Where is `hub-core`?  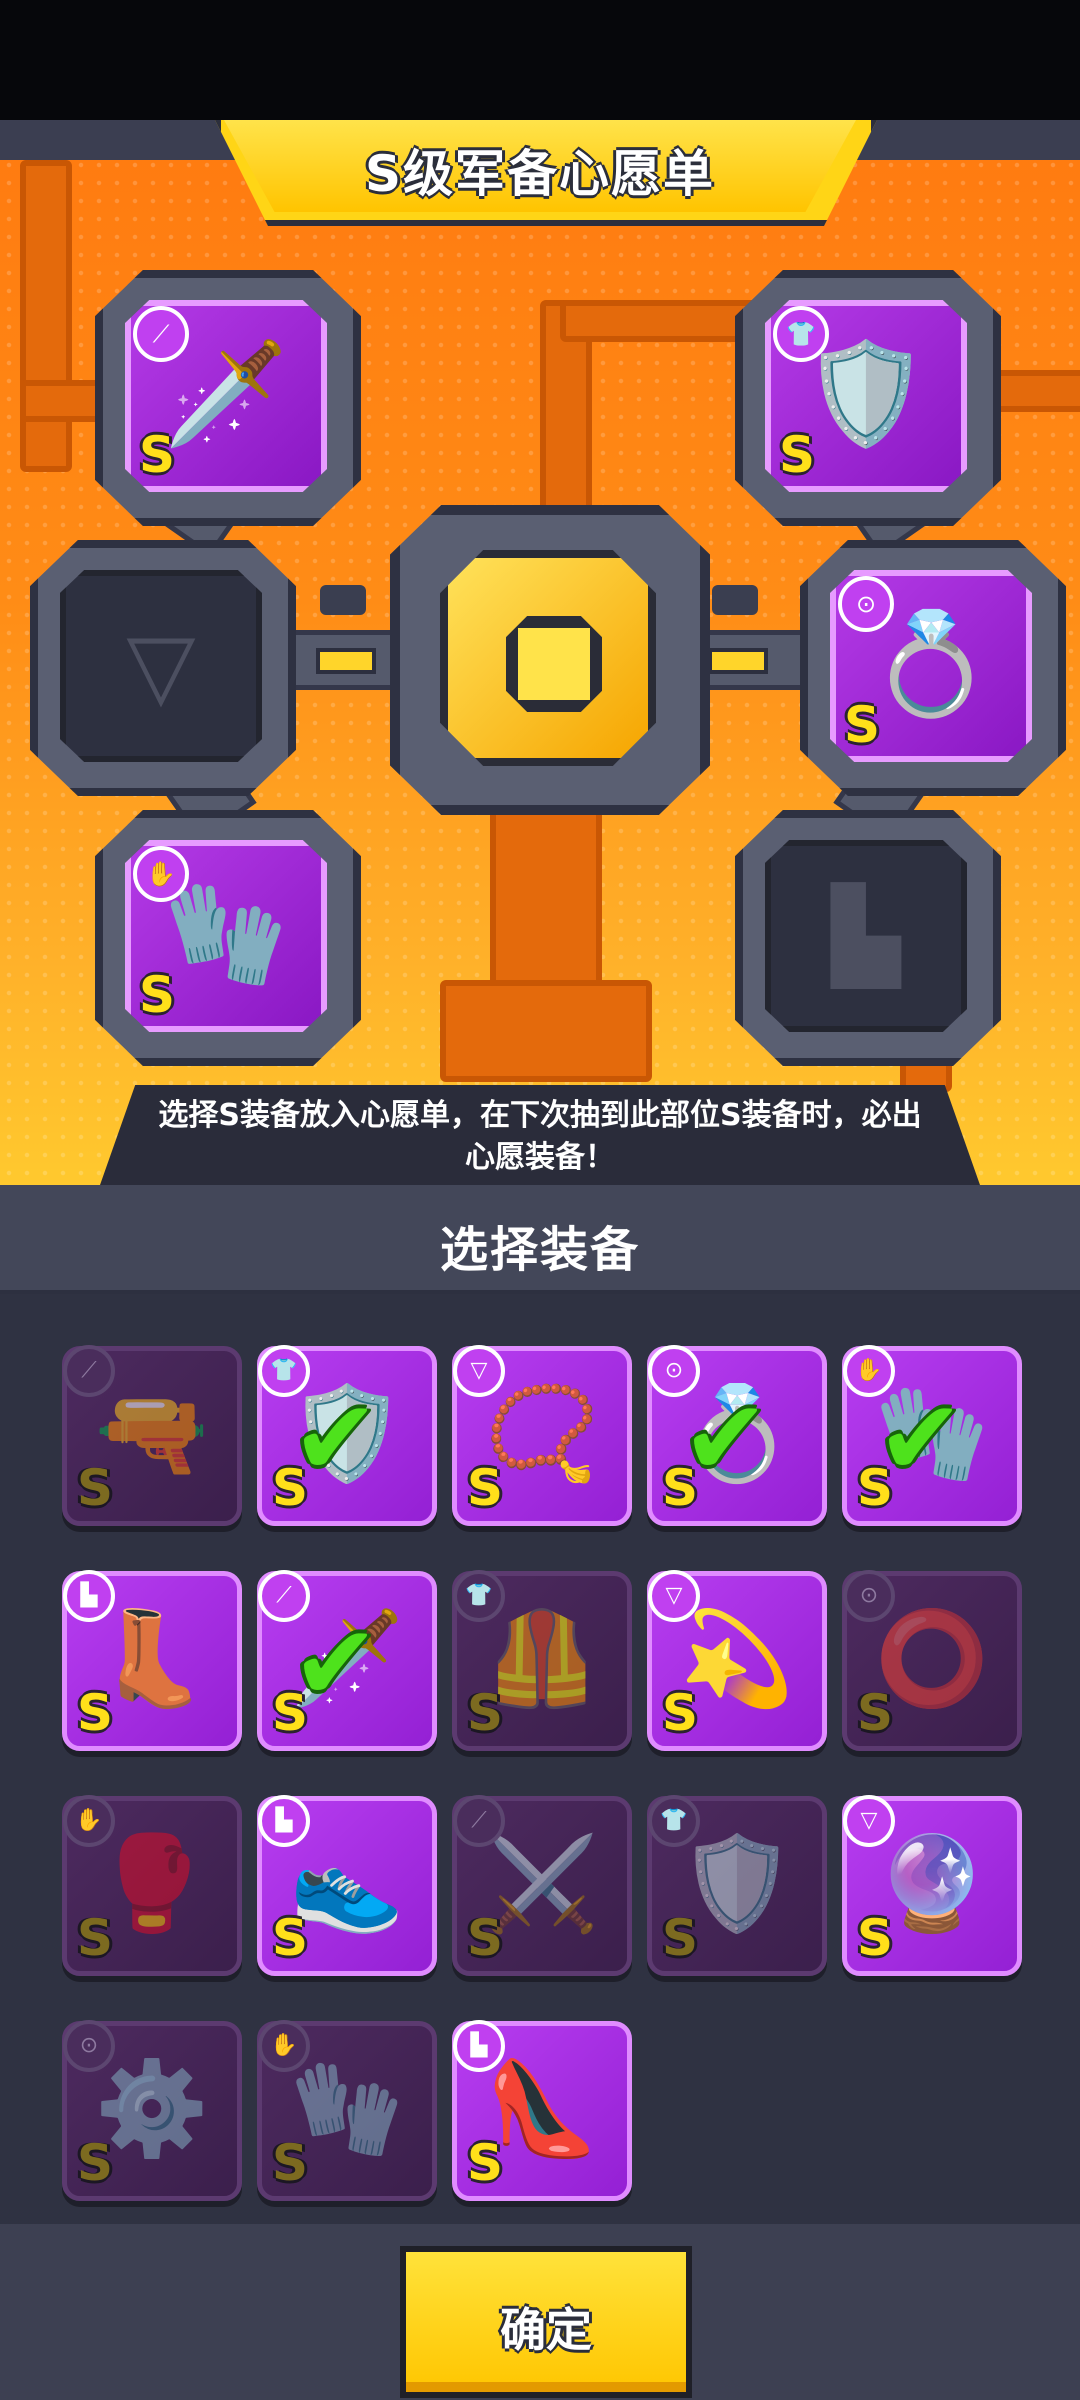
hub-core is located at coordinates (554, 664).